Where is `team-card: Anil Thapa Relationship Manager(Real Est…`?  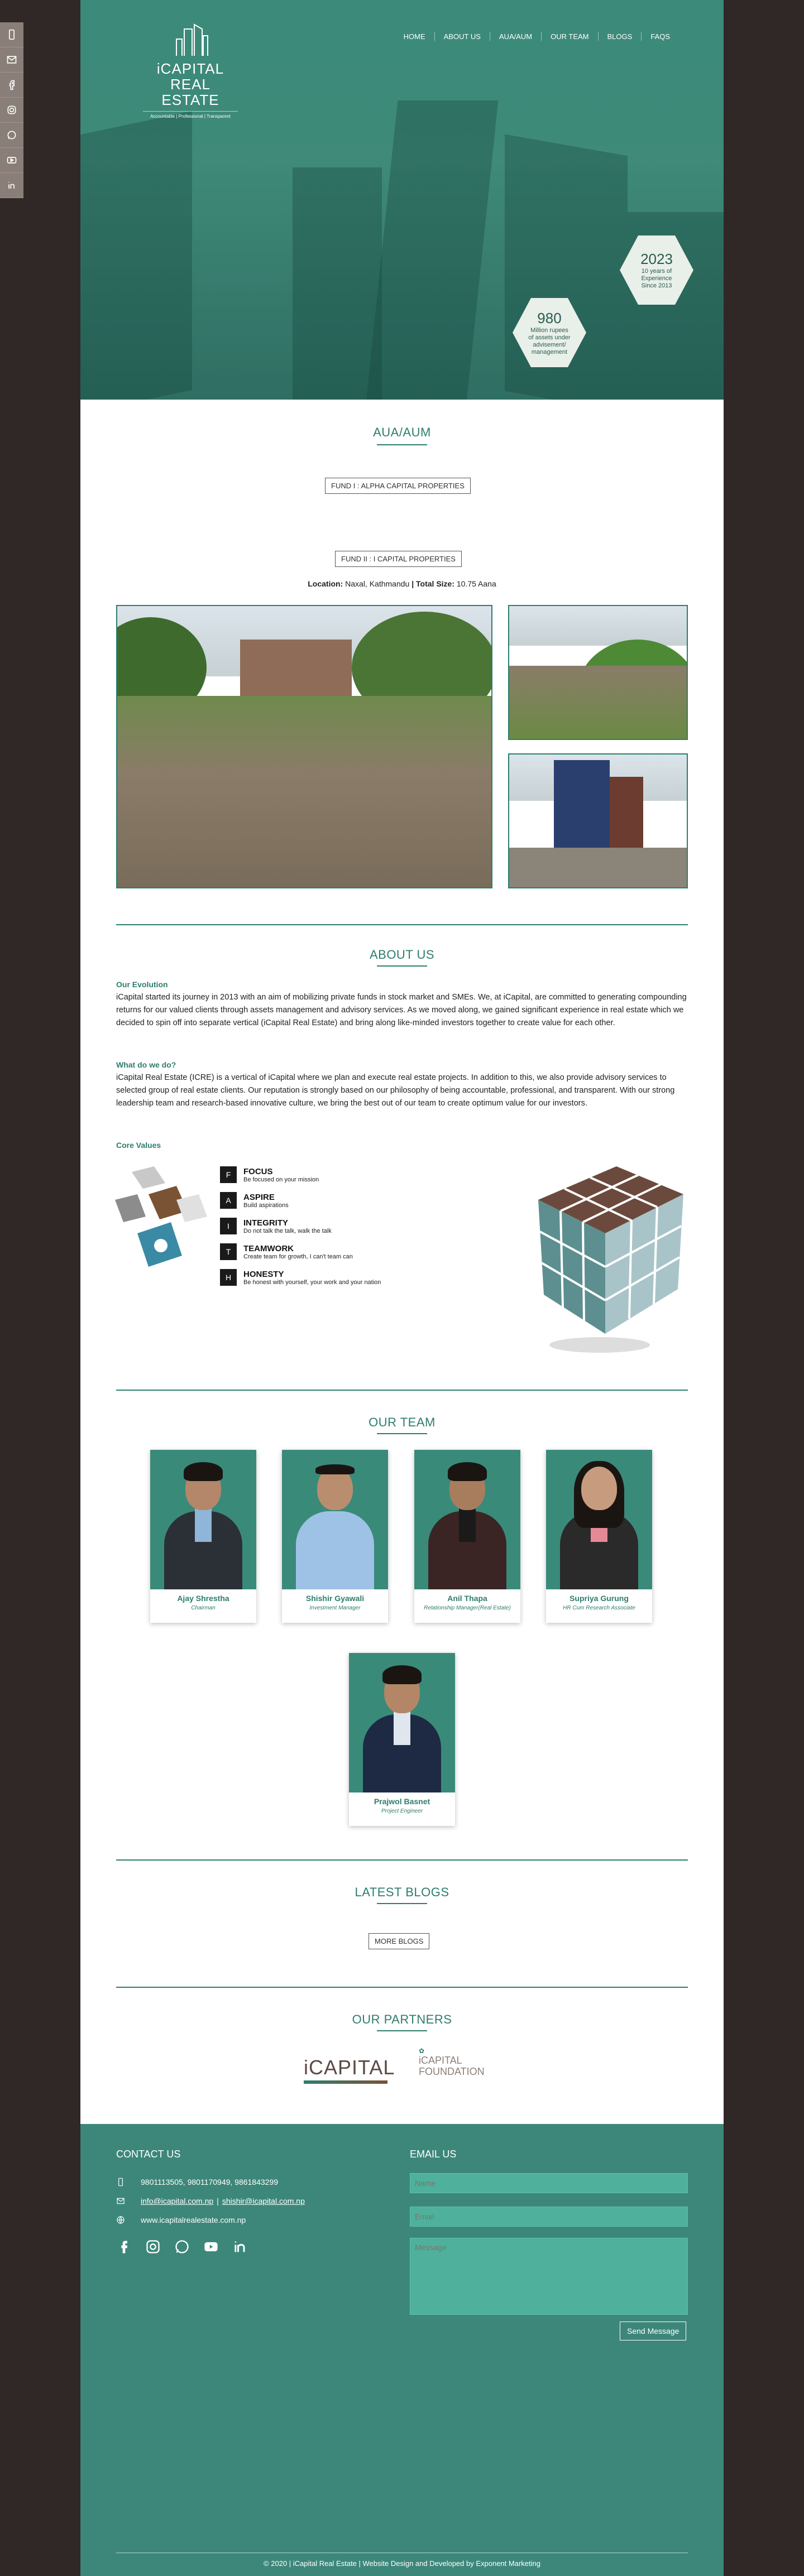 team-card: Anil Thapa Relationship Manager(Real Est… is located at coordinates (467, 1536).